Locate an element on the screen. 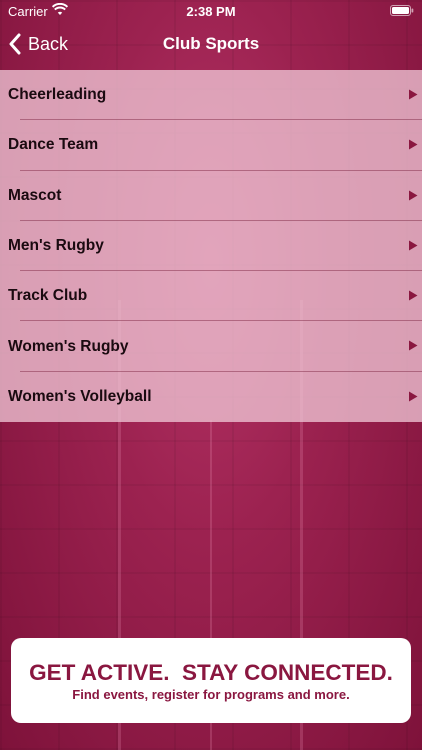  list-item-label: Women's Volleyball is located at coordinates (80, 396).